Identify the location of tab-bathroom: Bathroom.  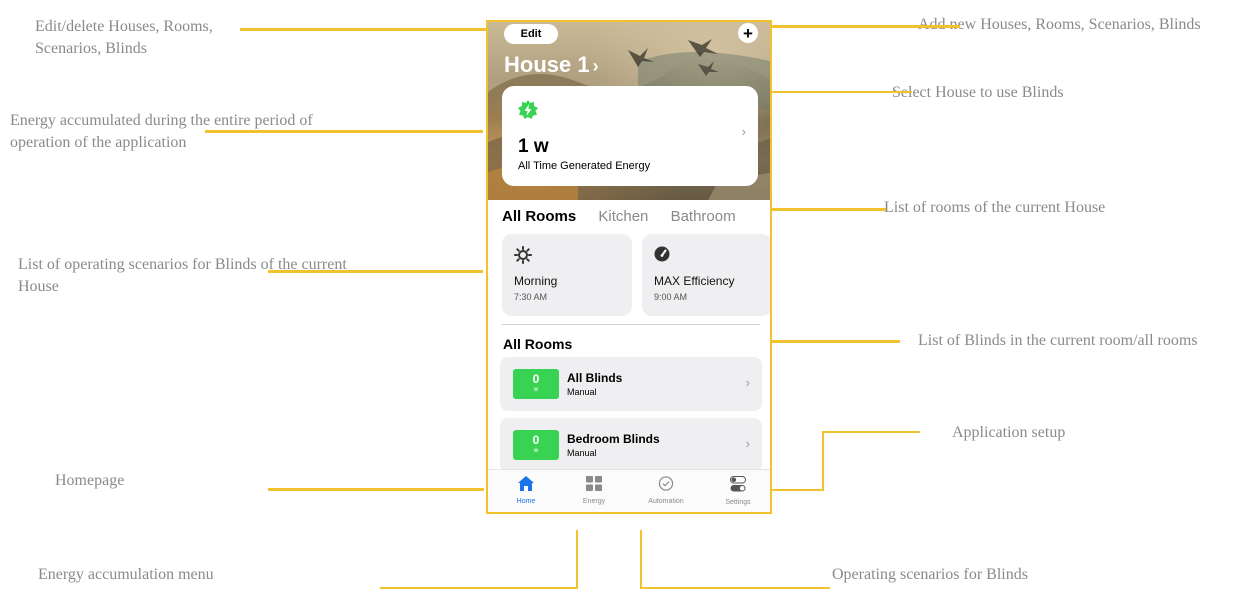
(703, 216).